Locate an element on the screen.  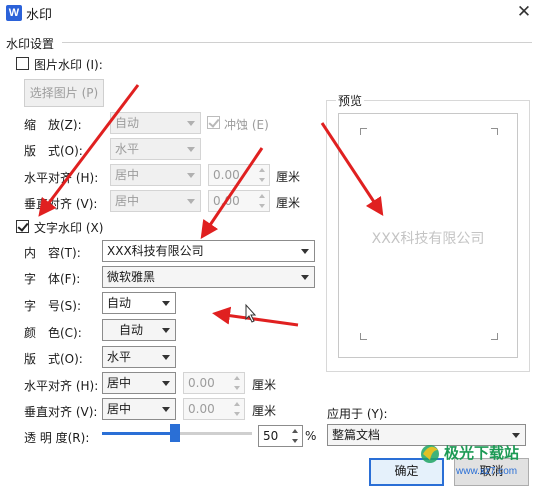
arrow-to-preview-icon is located at coordinates (352, 169).